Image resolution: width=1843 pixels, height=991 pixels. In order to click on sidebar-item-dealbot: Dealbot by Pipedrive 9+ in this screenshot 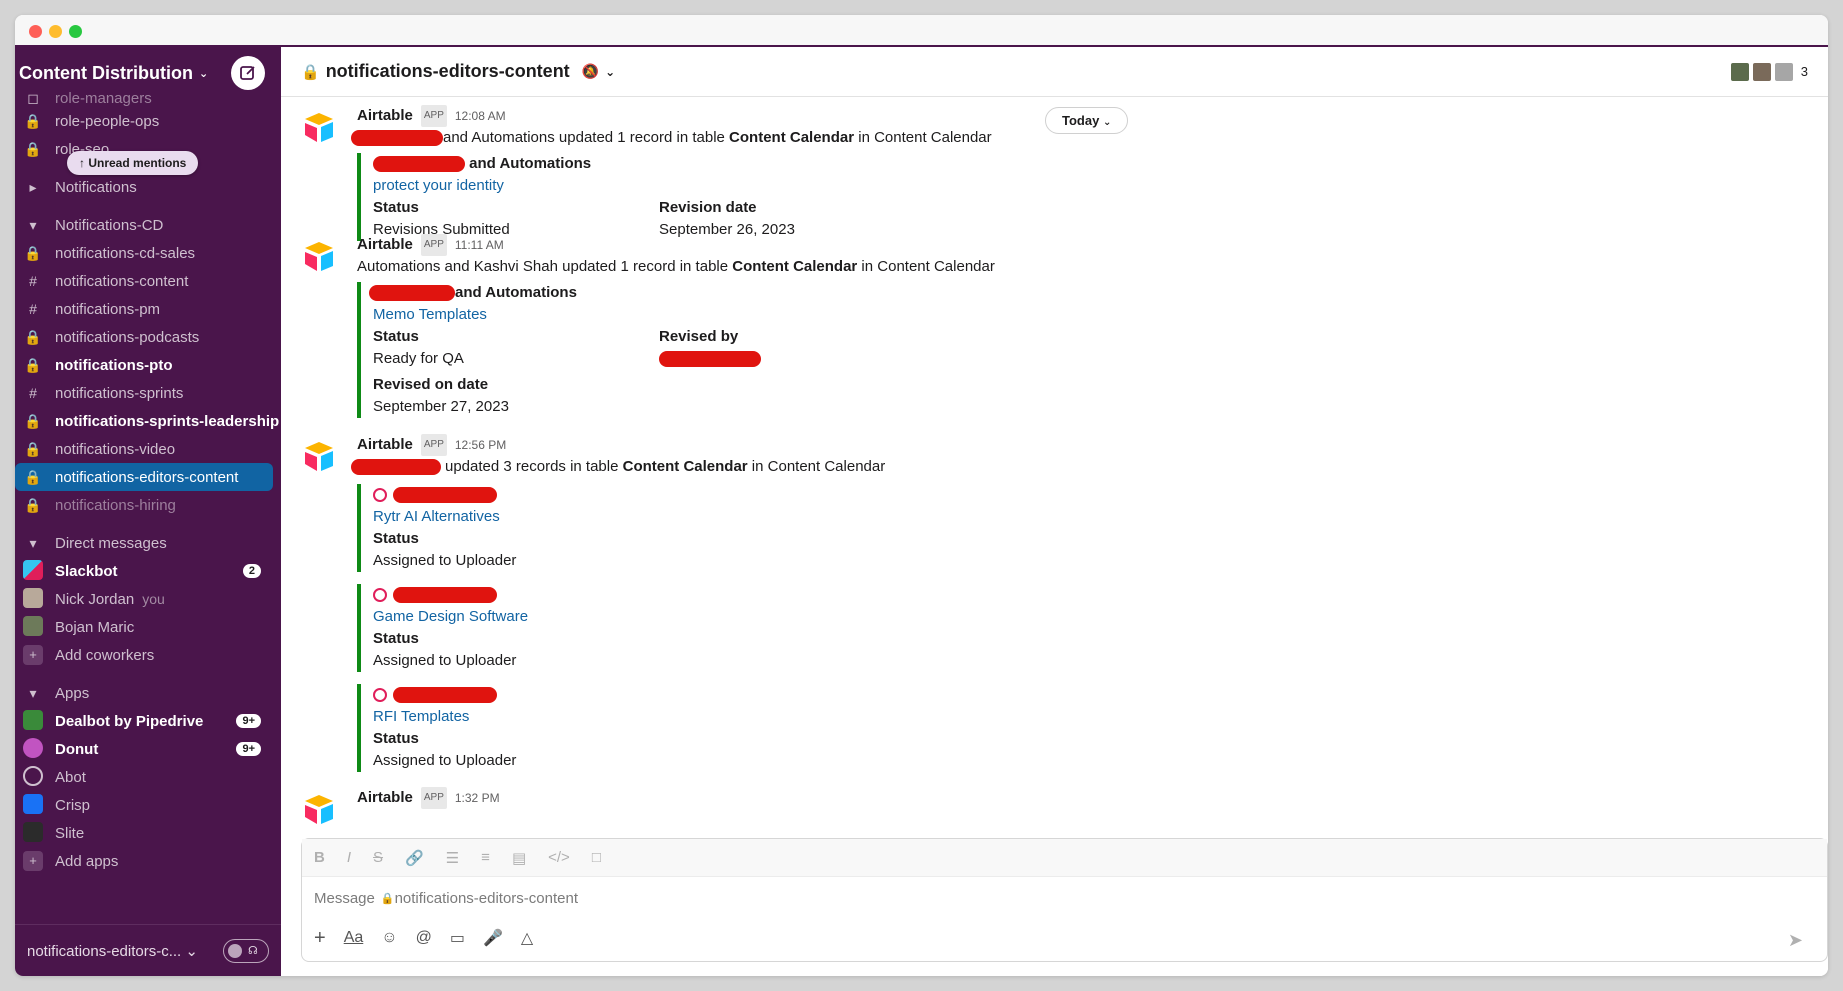, I will do `click(148, 721)`.